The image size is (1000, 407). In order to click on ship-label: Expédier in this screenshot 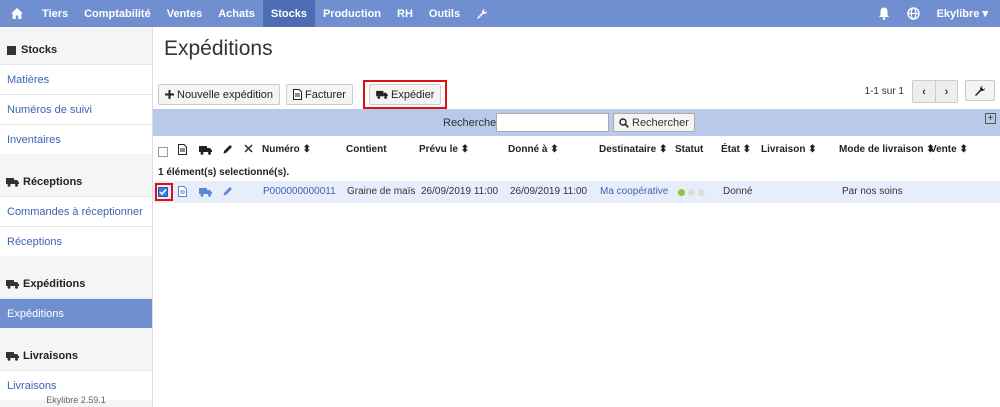, I will do `click(412, 94)`.